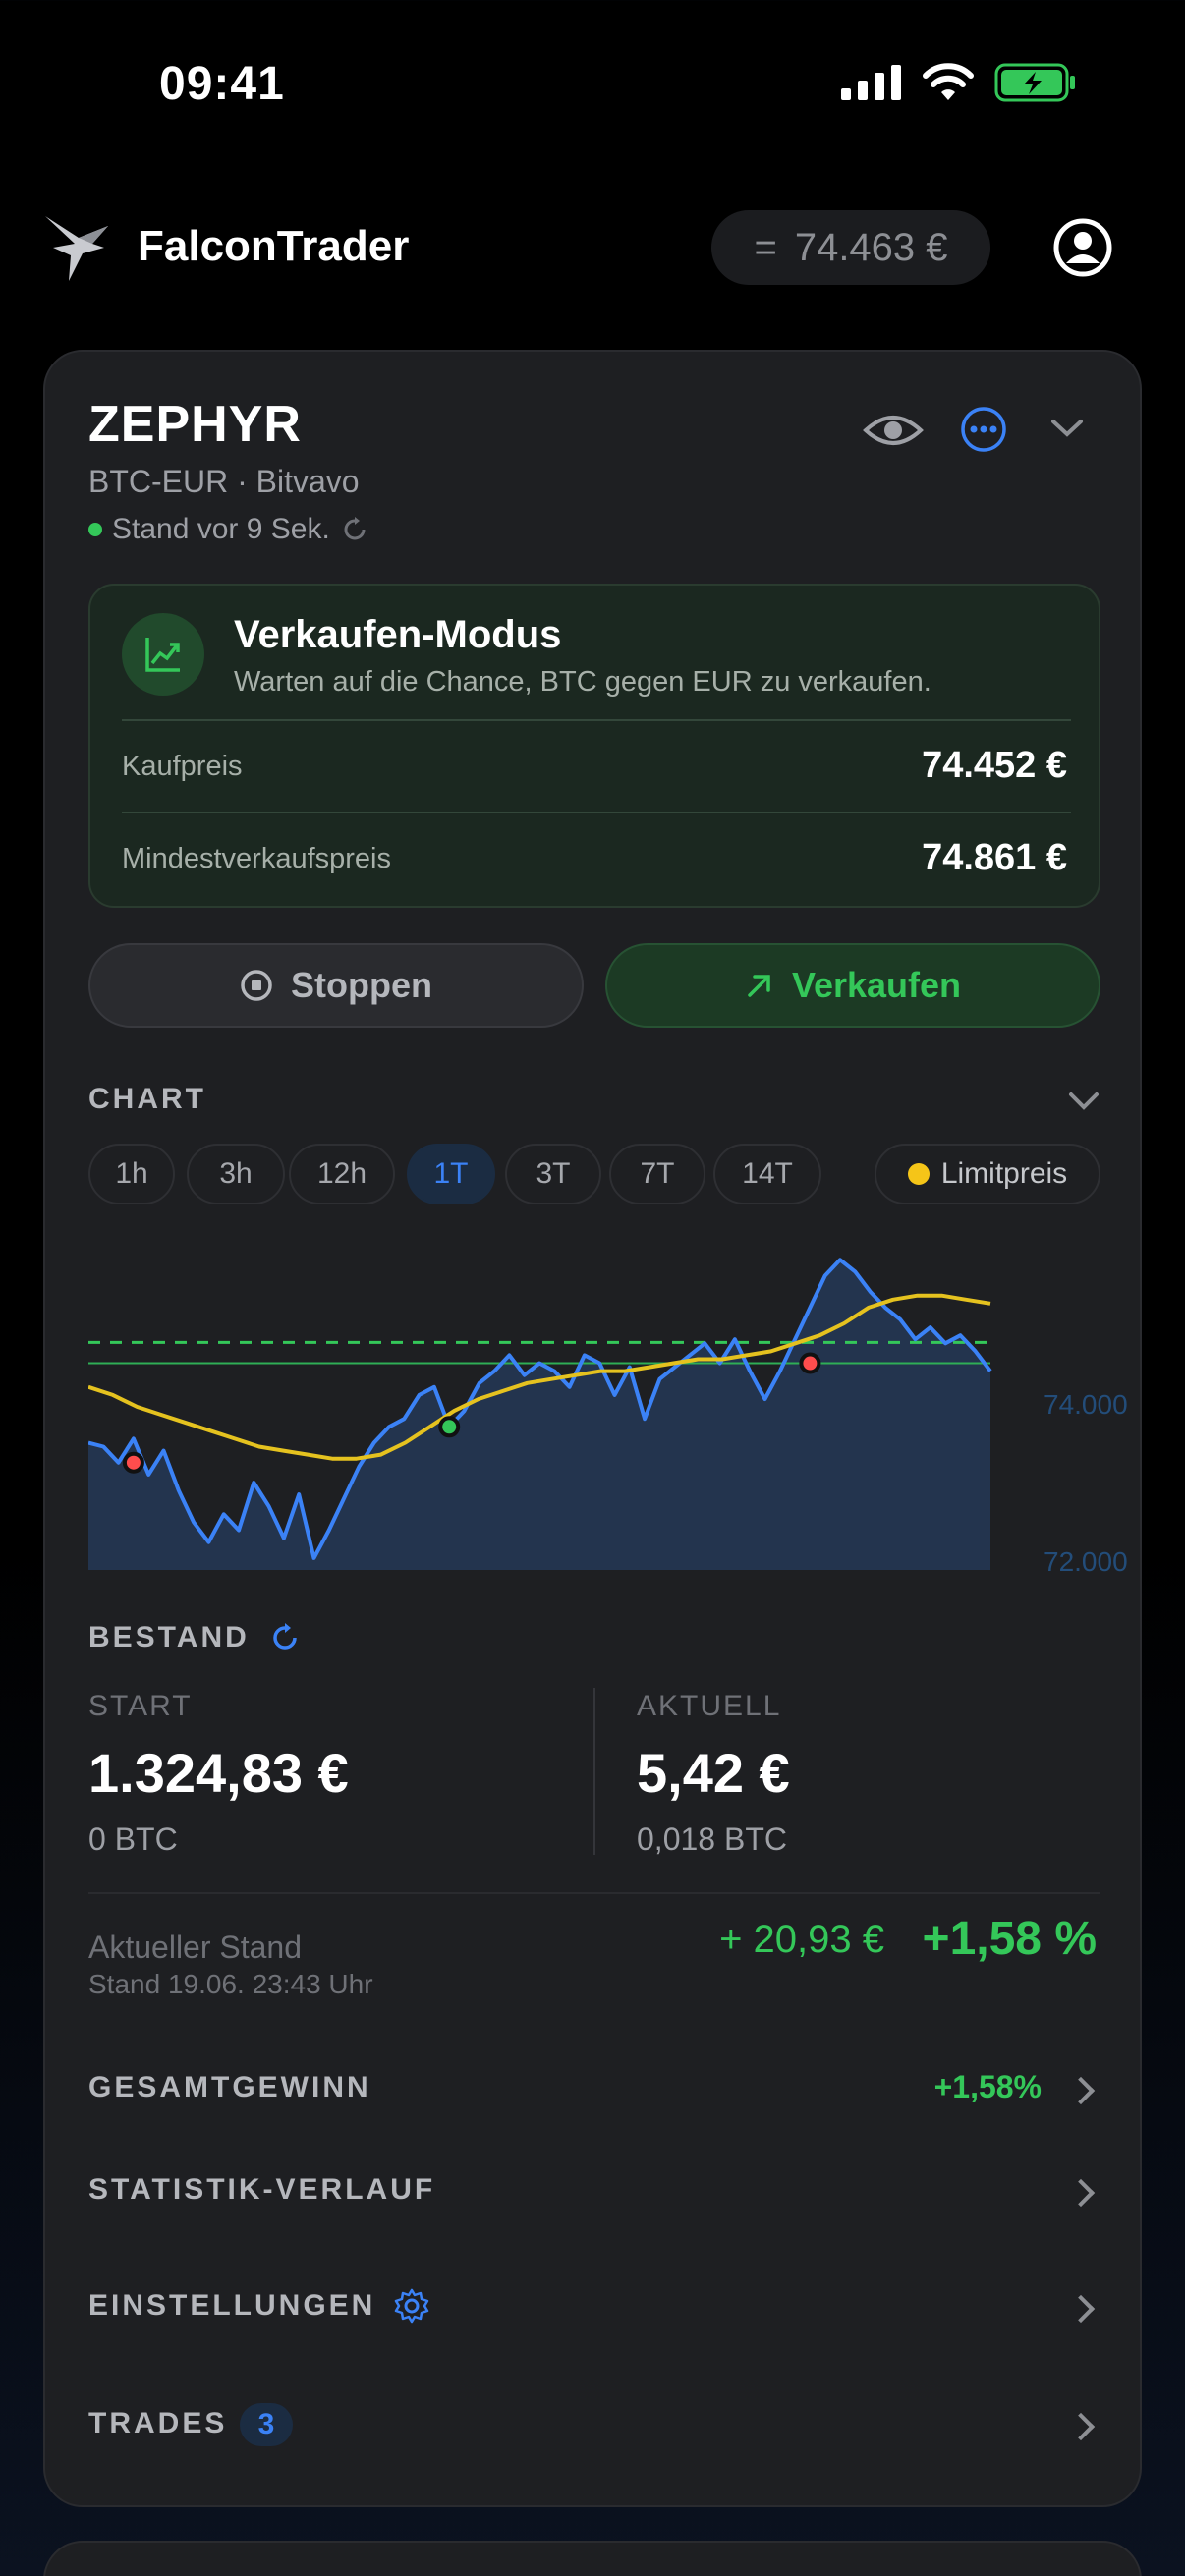 This screenshot has width=1185, height=2576. I want to click on mode-title: Verkaufen-Modus, so click(398, 634).